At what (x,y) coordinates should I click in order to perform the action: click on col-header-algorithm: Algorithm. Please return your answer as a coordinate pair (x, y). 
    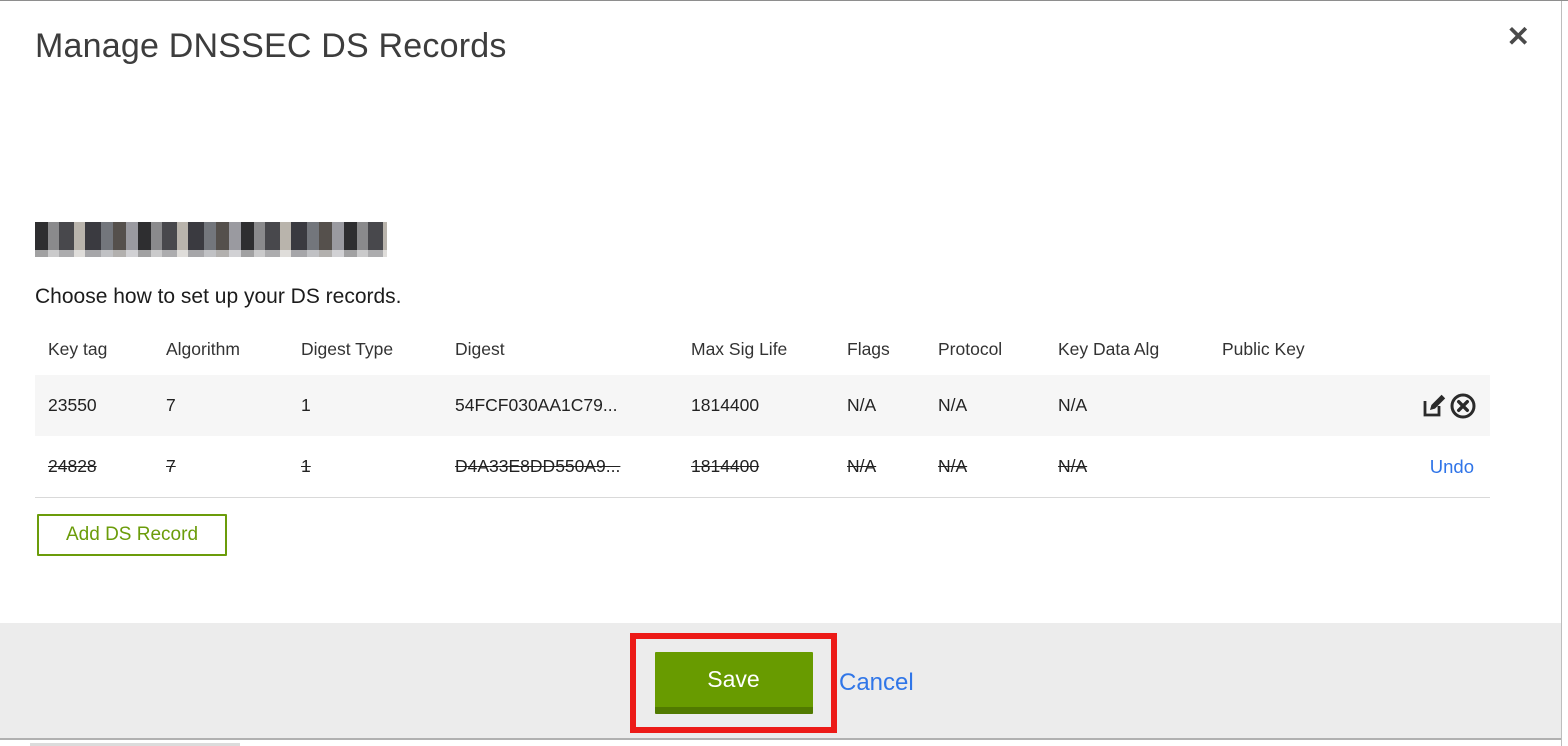
    Looking at the image, I should click on (203, 349).